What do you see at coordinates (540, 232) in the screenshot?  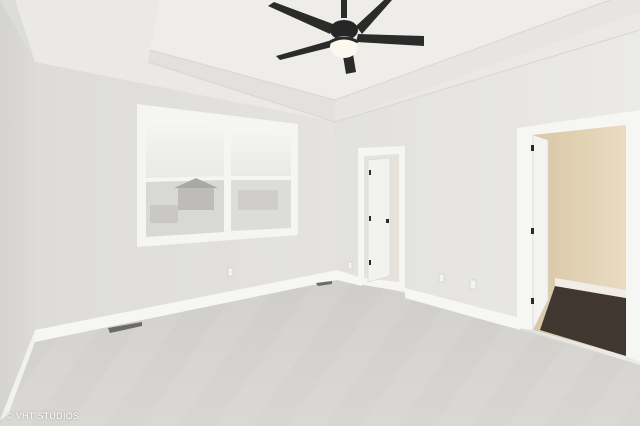 I see `closet-door-panel` at bounding box center [540, 232].